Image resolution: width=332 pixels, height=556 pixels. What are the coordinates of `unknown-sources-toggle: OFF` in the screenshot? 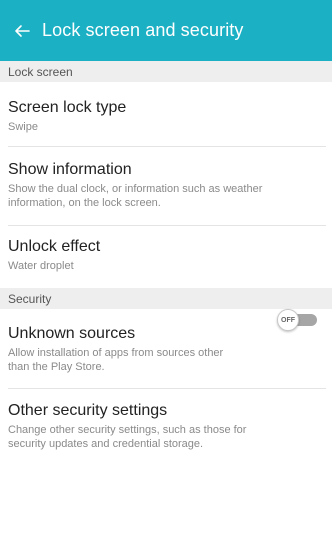 It's located at (298, 320).